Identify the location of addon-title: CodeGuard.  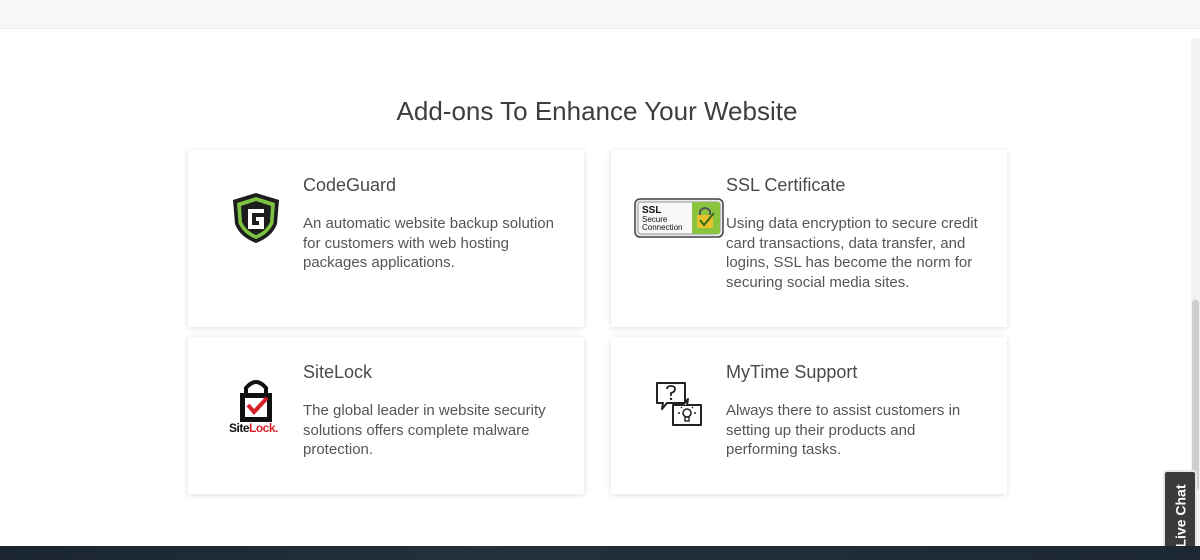
(350, 185).